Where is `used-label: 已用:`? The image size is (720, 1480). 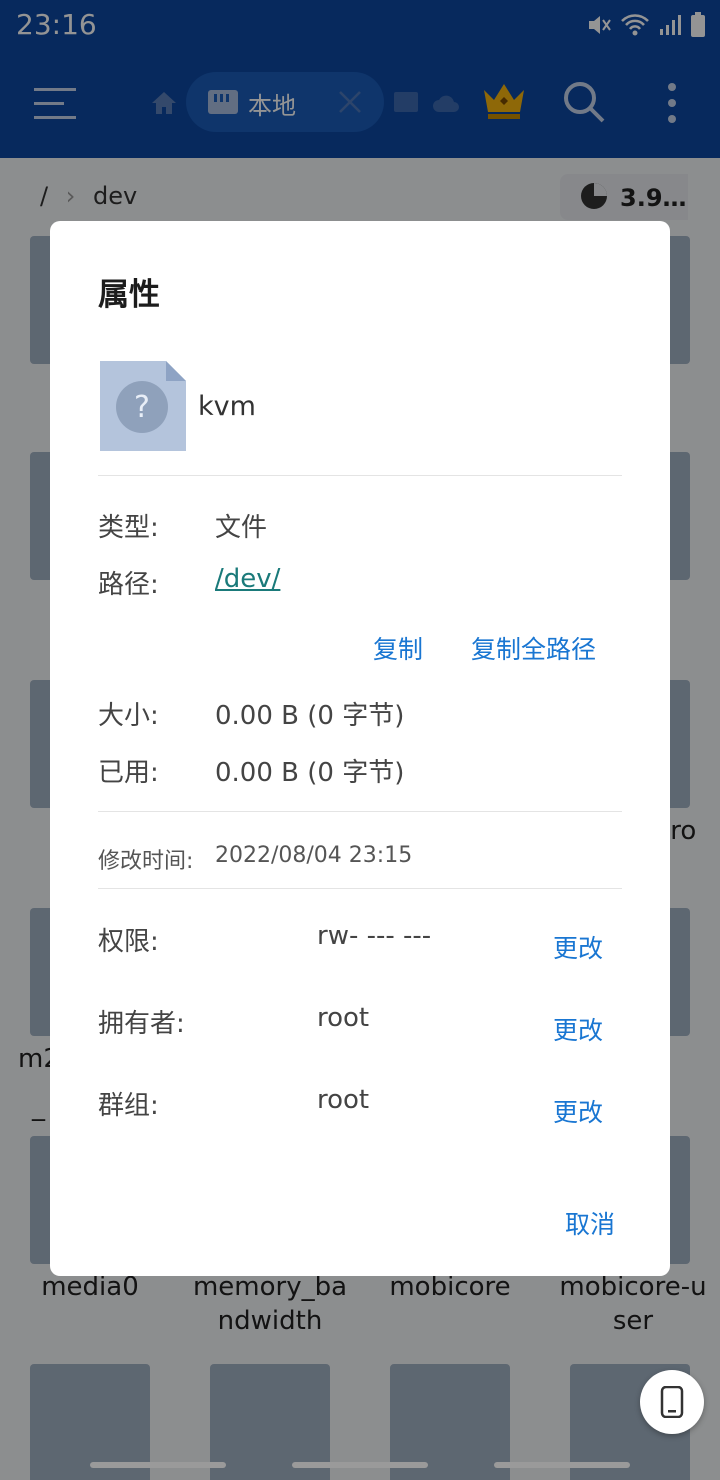
used-label: 已用: is located at coordinates (128, 773).